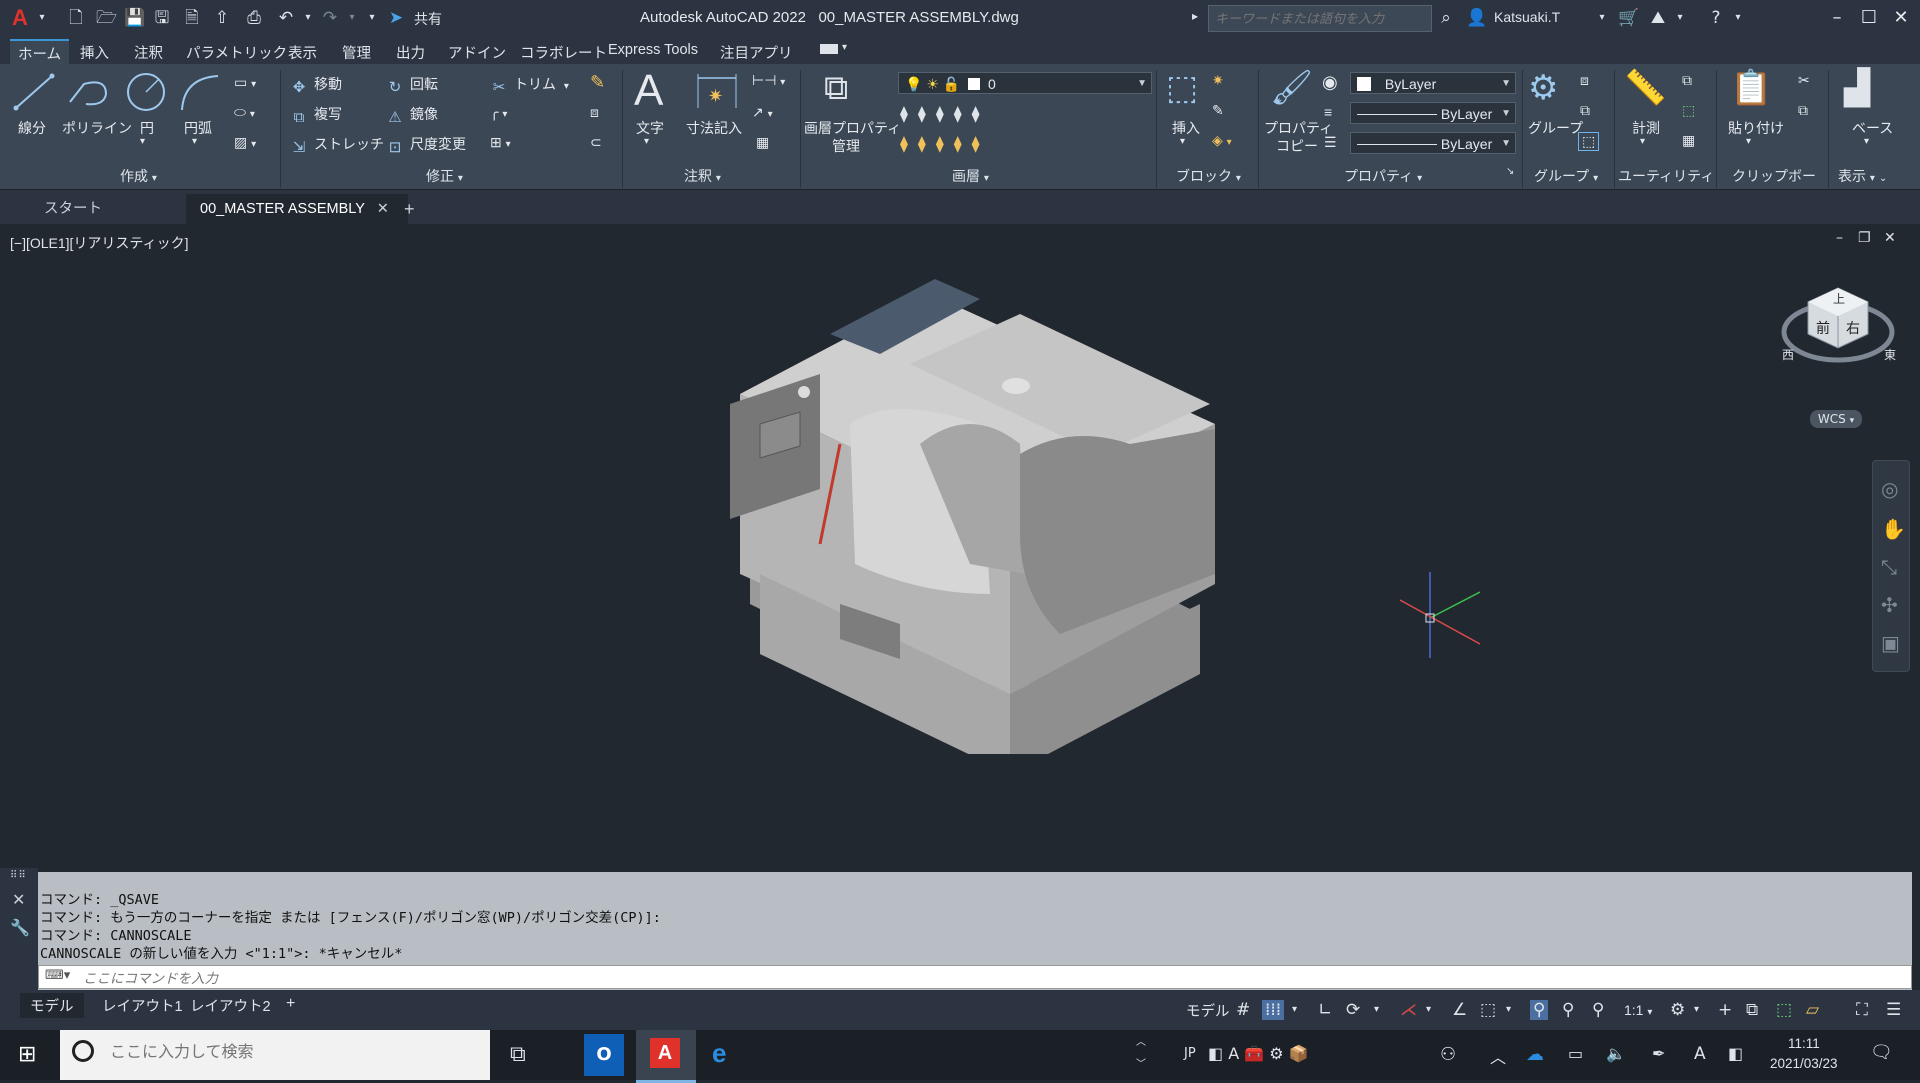 The image size is (1920, 1083). What do you see at coordinates (308, 18) in the screenshot?
I see `undo-dropdown-icon: ▾` at bounding box center [308, 18].